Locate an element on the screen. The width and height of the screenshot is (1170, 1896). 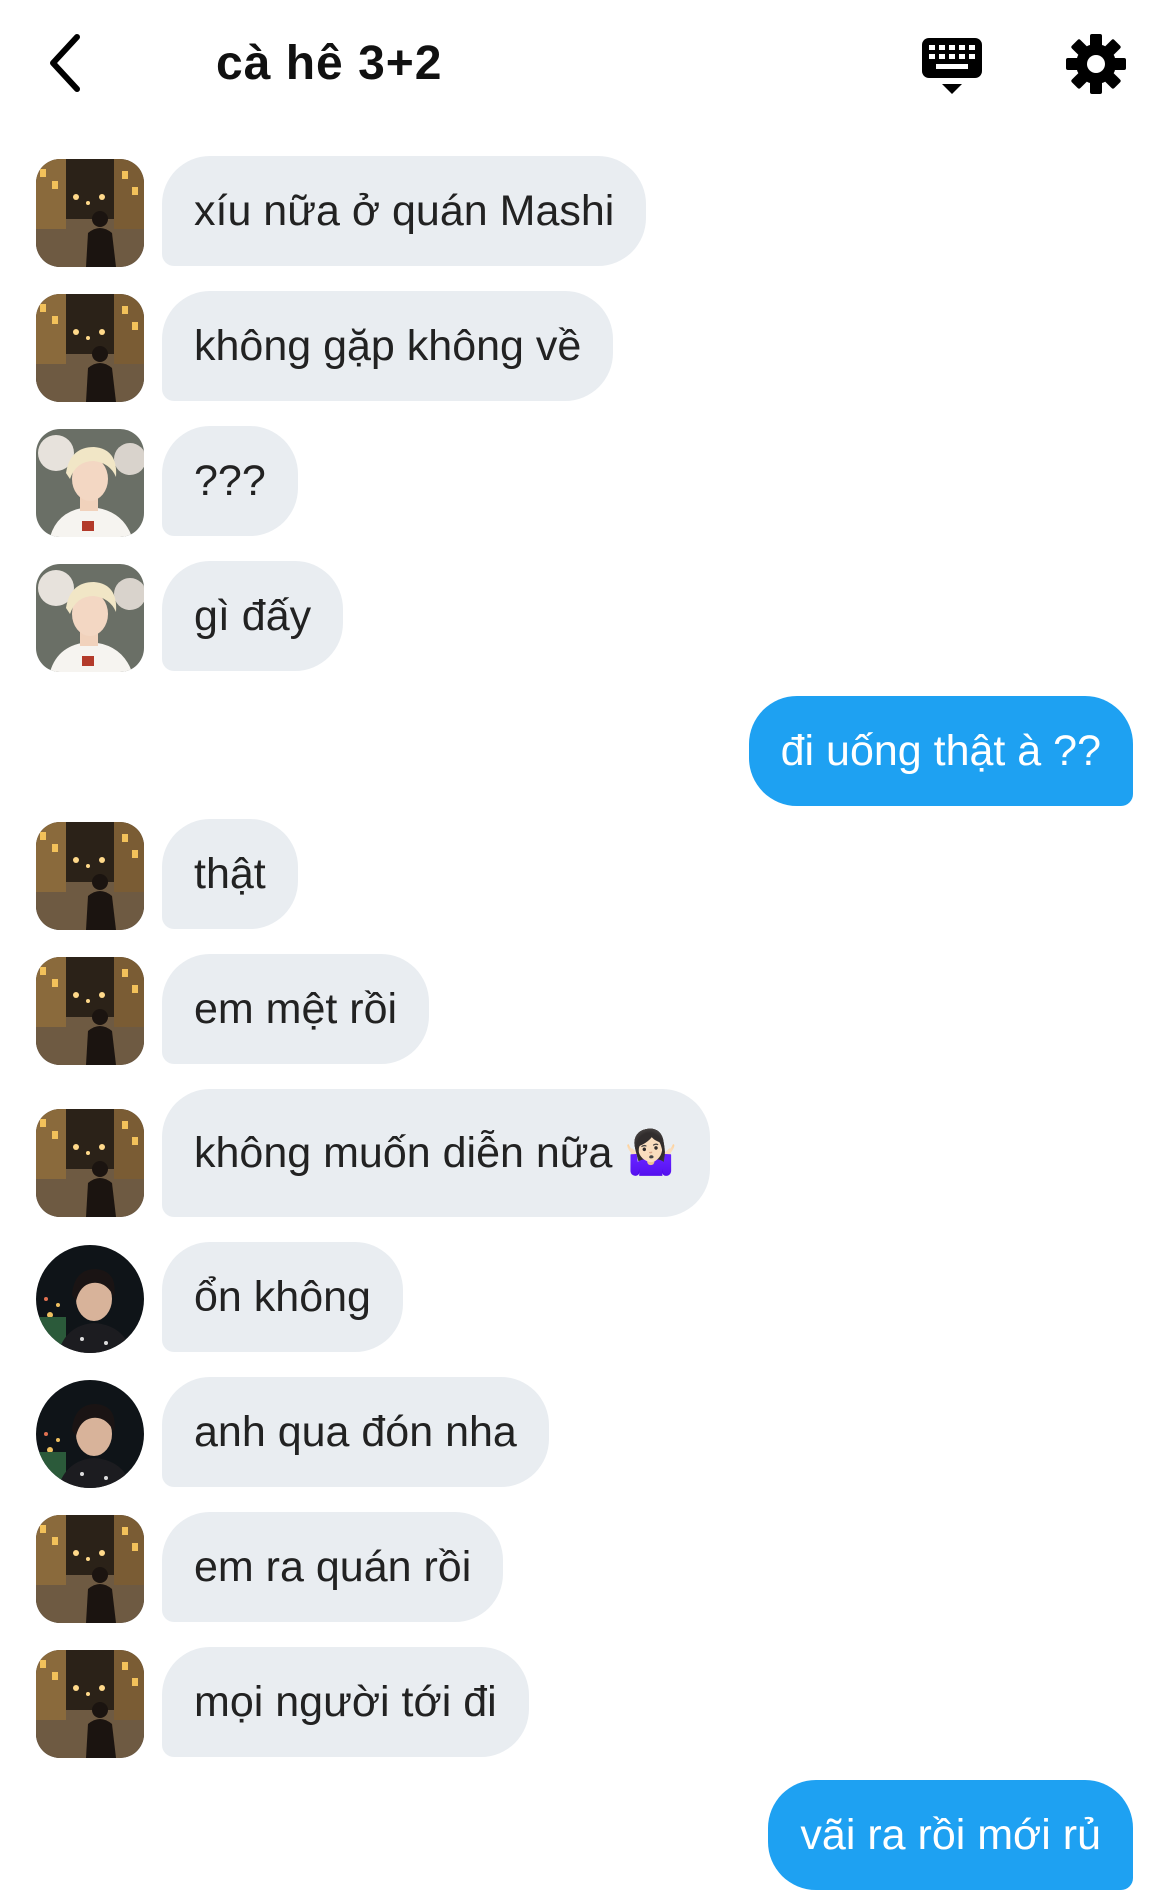
incoming-message-bubble: xíu nữa ở quán Mashi is located at coordinates (404, 211).